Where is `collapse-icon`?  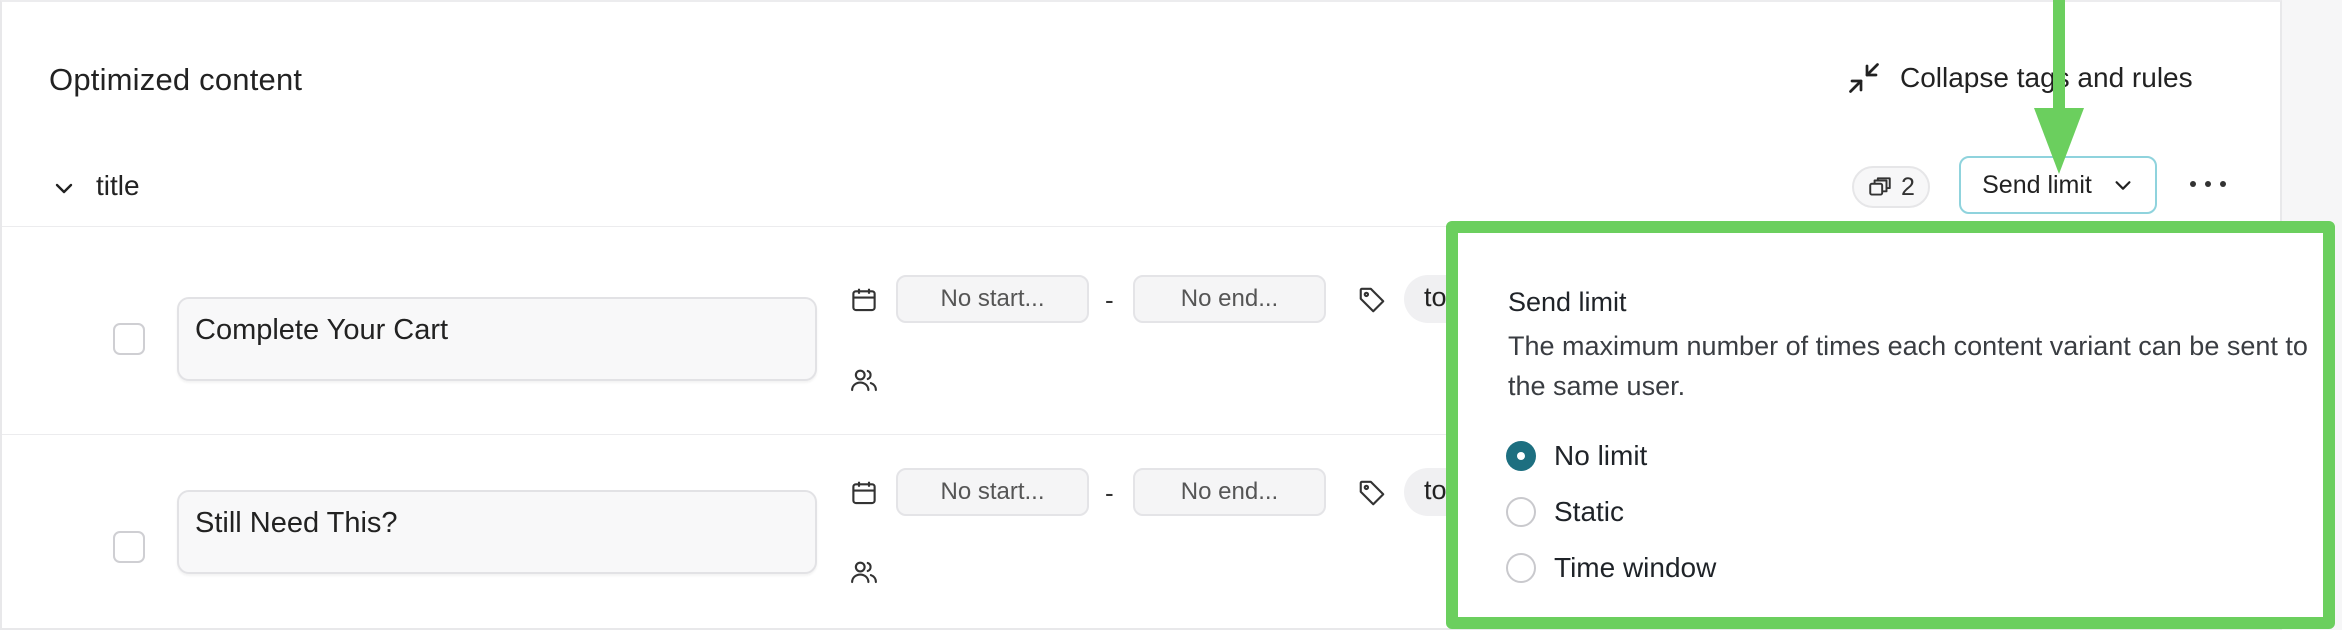
collapse-icon is located at coordinates (1864, 78).